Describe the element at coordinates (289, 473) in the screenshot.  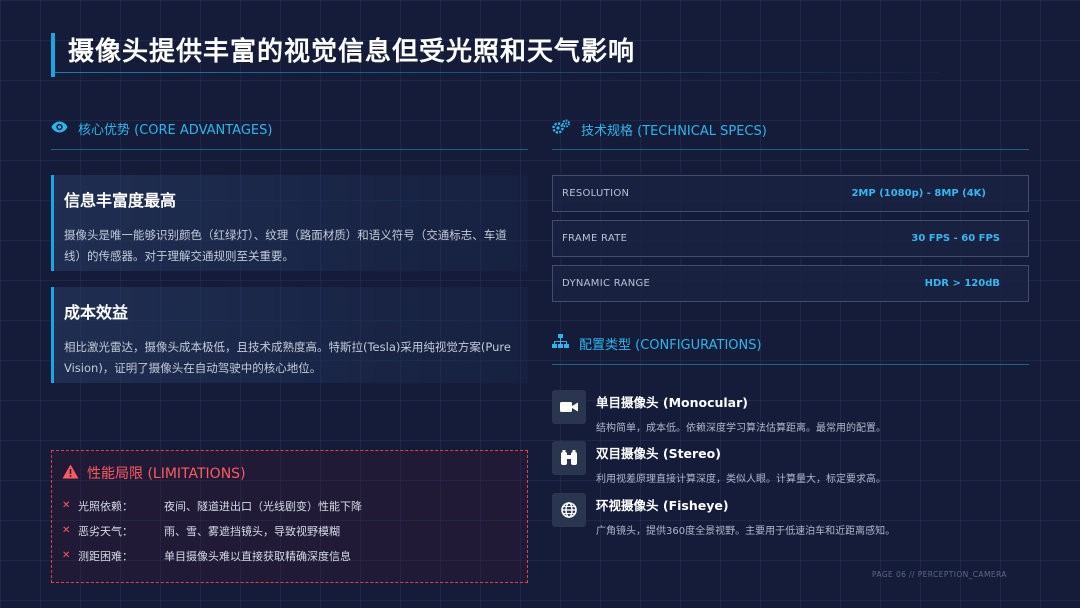
I see `limitations-header: 性能局限 (LIMITATIONS)` at that location.